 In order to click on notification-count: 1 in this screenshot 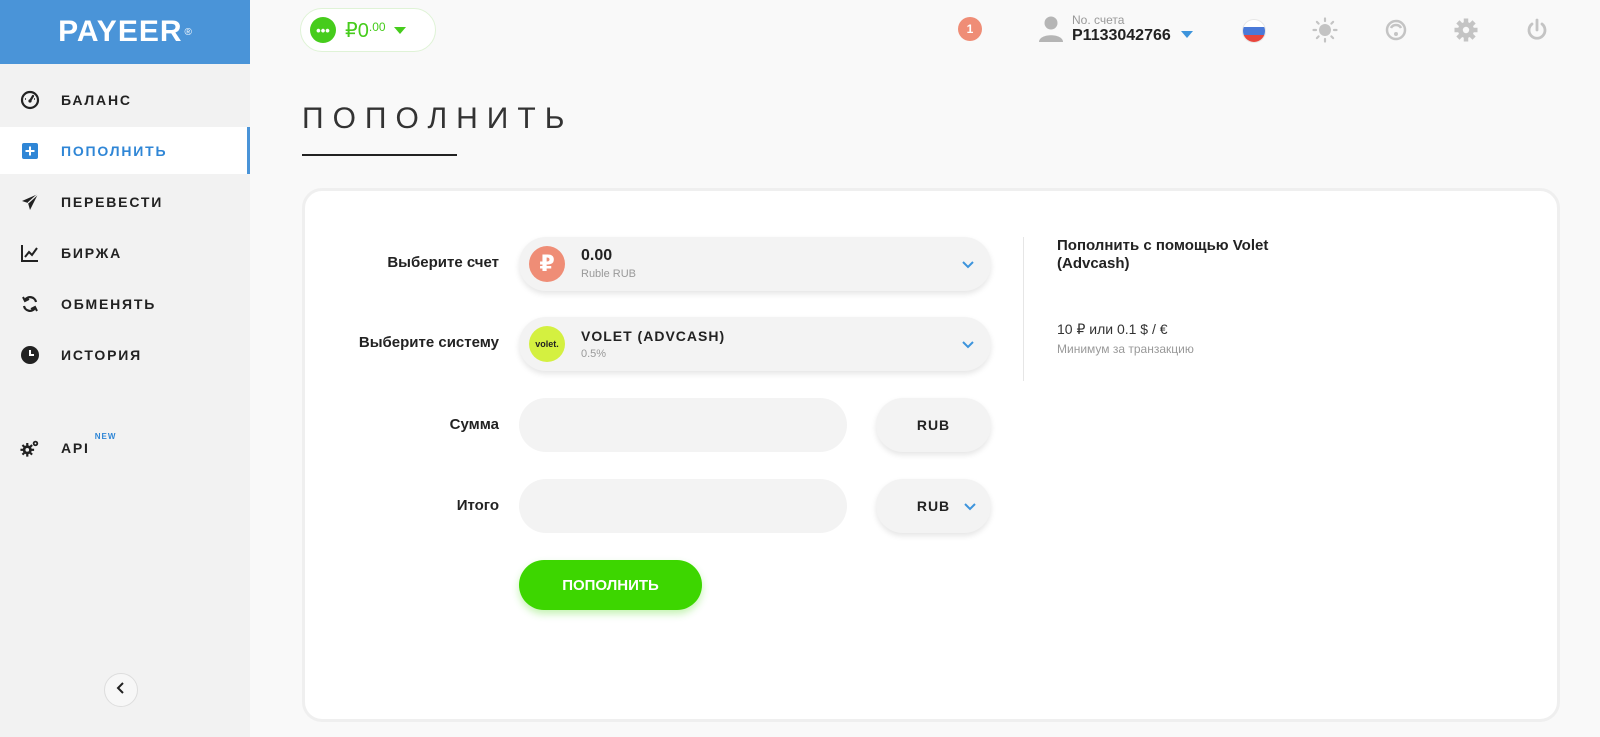, I will do `click(970, 29)`.